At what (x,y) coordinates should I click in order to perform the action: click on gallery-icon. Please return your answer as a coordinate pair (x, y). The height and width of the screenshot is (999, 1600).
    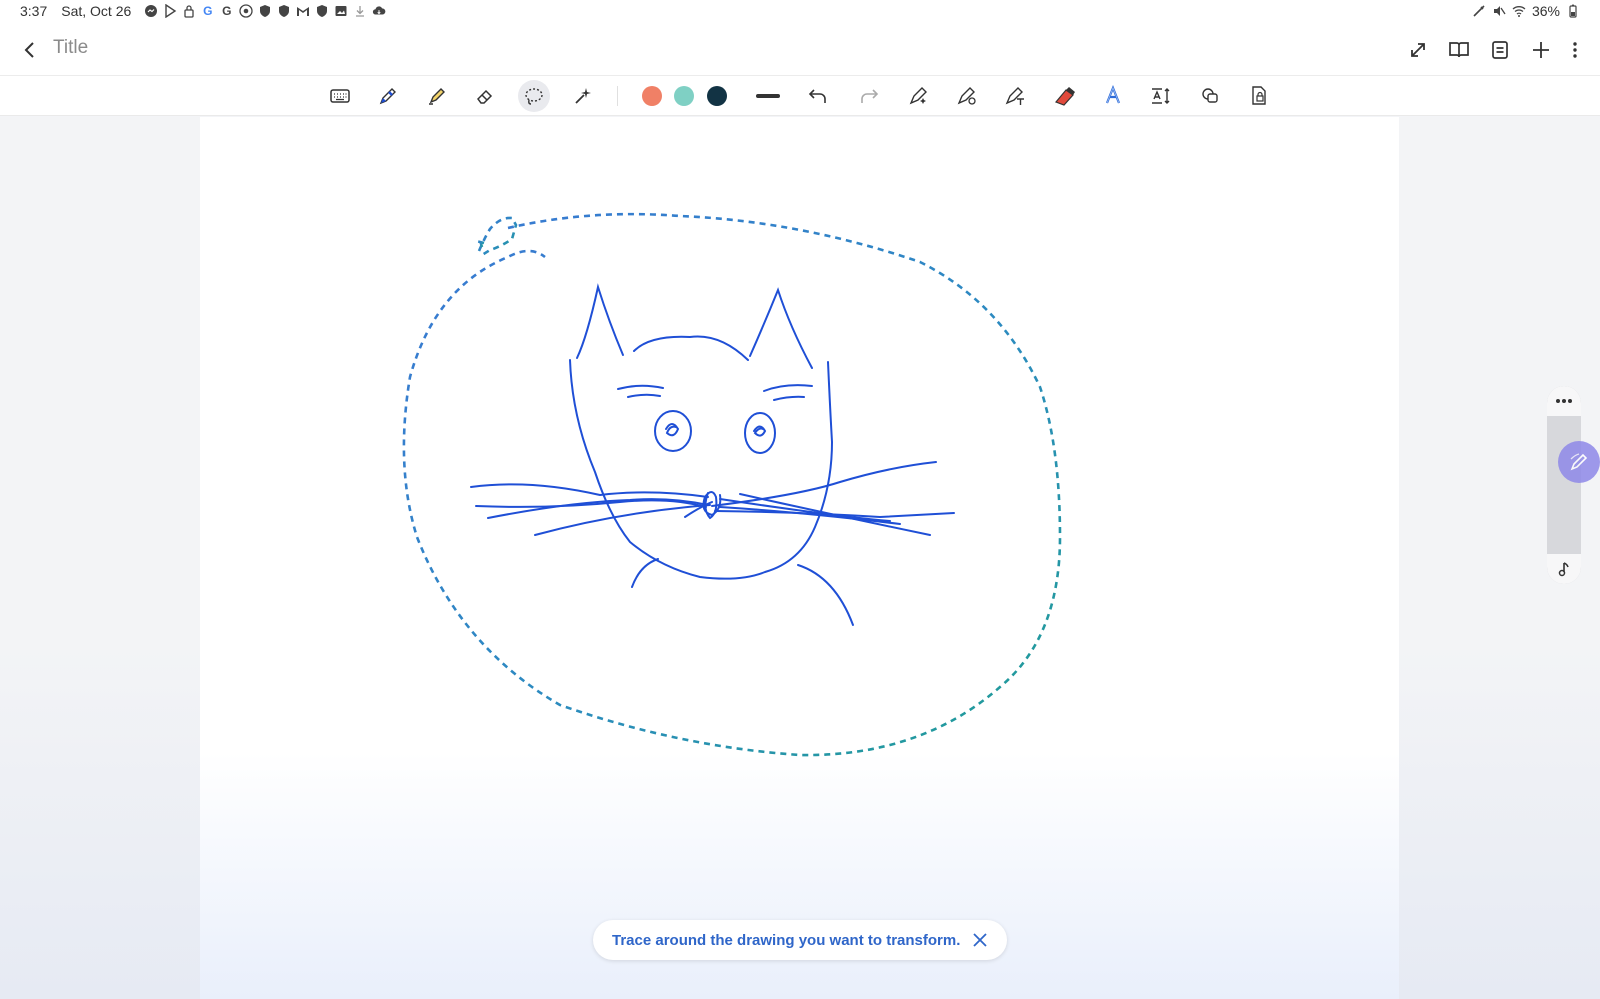
    Looking at the image, I should click on (340, 11).